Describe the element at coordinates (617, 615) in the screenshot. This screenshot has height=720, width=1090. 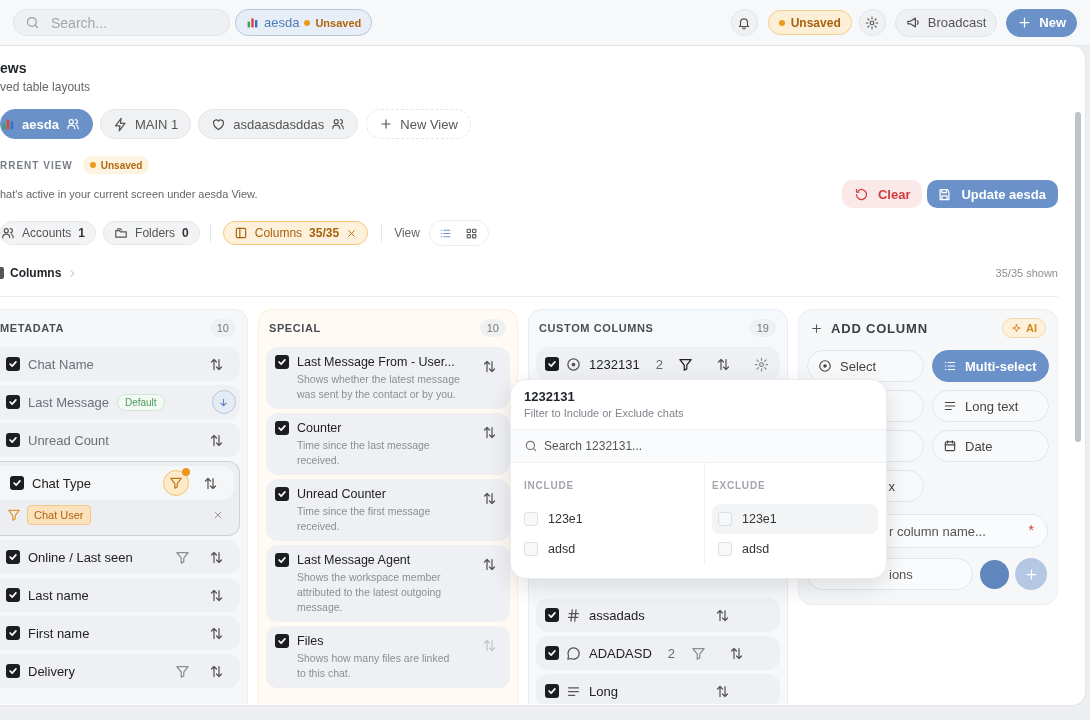
I see `column-name: assadads` at that location.